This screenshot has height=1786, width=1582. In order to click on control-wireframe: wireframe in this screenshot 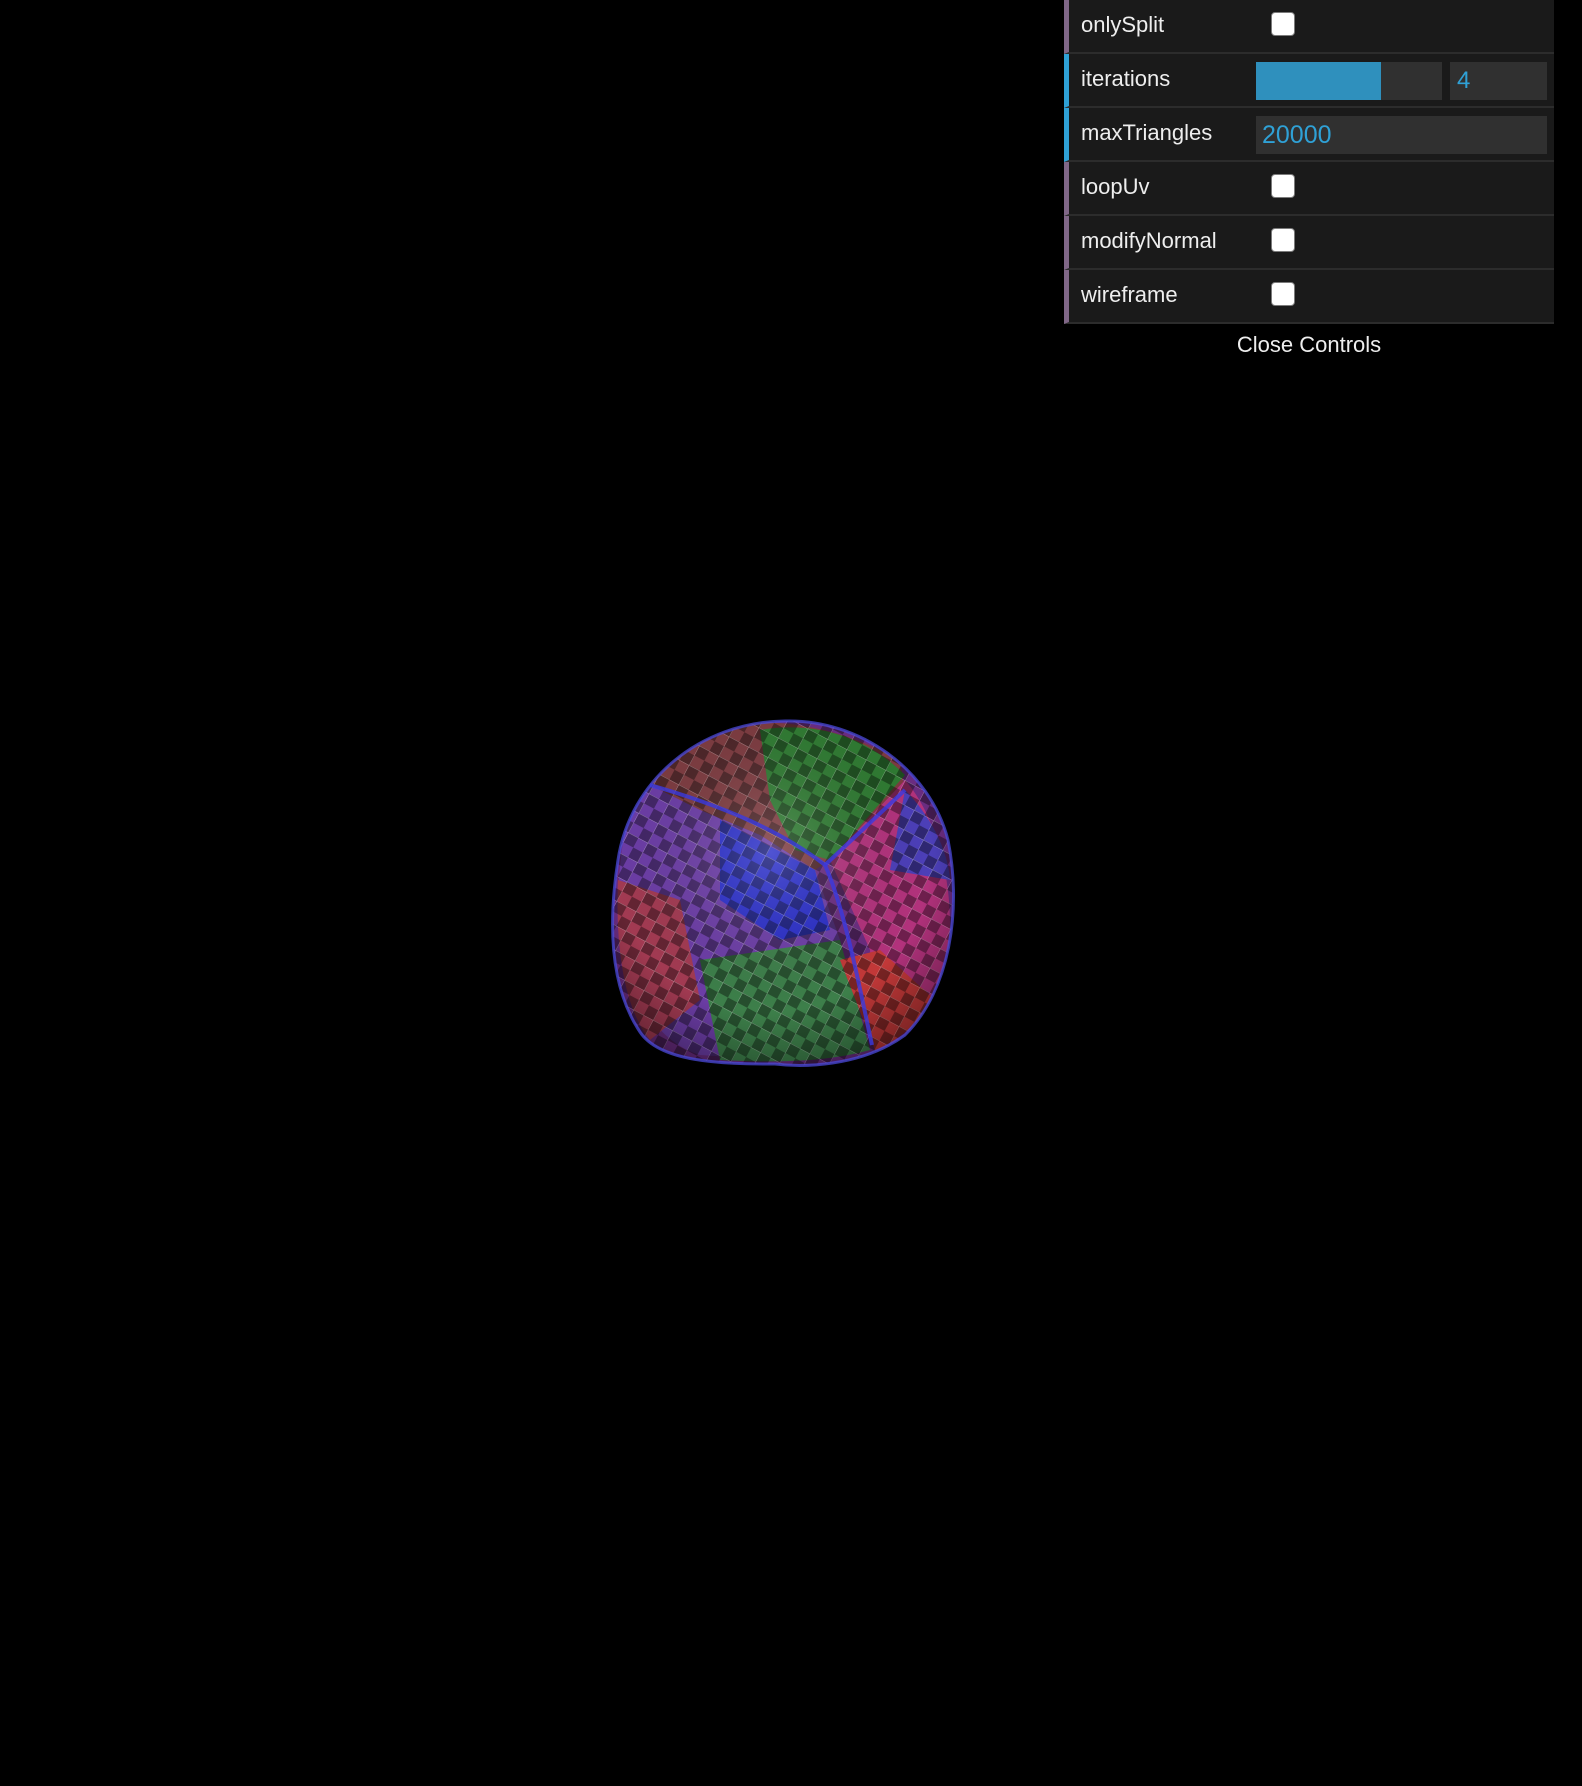, I will do `click(1309, 297)`.